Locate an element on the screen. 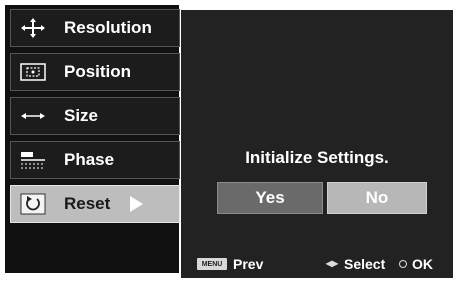  yes-button: Yes is located at coordinates (270, 198).